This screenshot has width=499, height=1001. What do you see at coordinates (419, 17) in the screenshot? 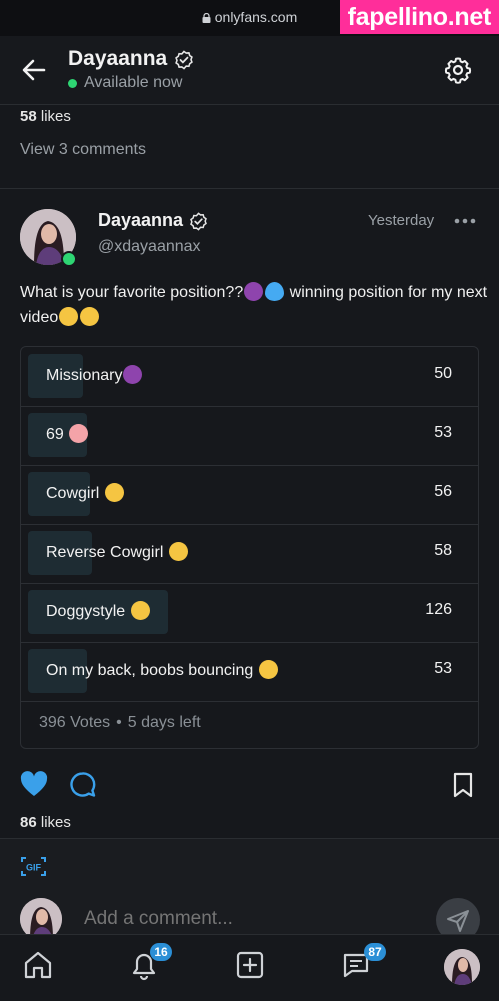
I see `watermark: fapellino.net` at bounding box center [419, 17].